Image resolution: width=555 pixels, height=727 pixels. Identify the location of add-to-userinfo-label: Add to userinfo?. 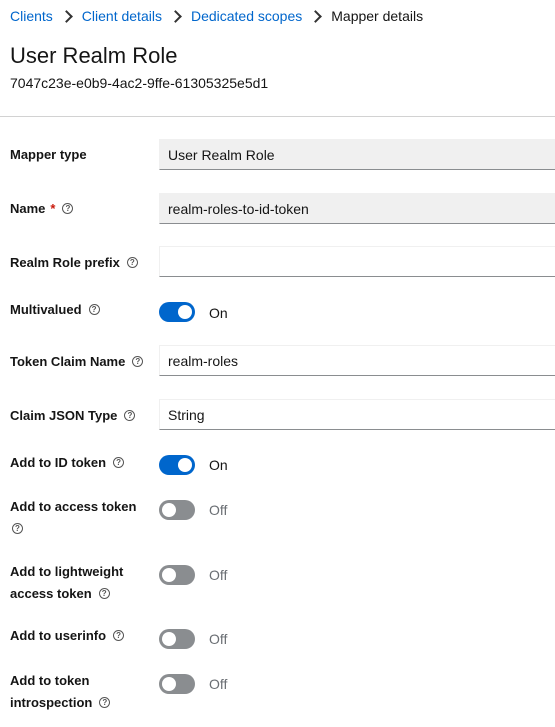
(67, 636).